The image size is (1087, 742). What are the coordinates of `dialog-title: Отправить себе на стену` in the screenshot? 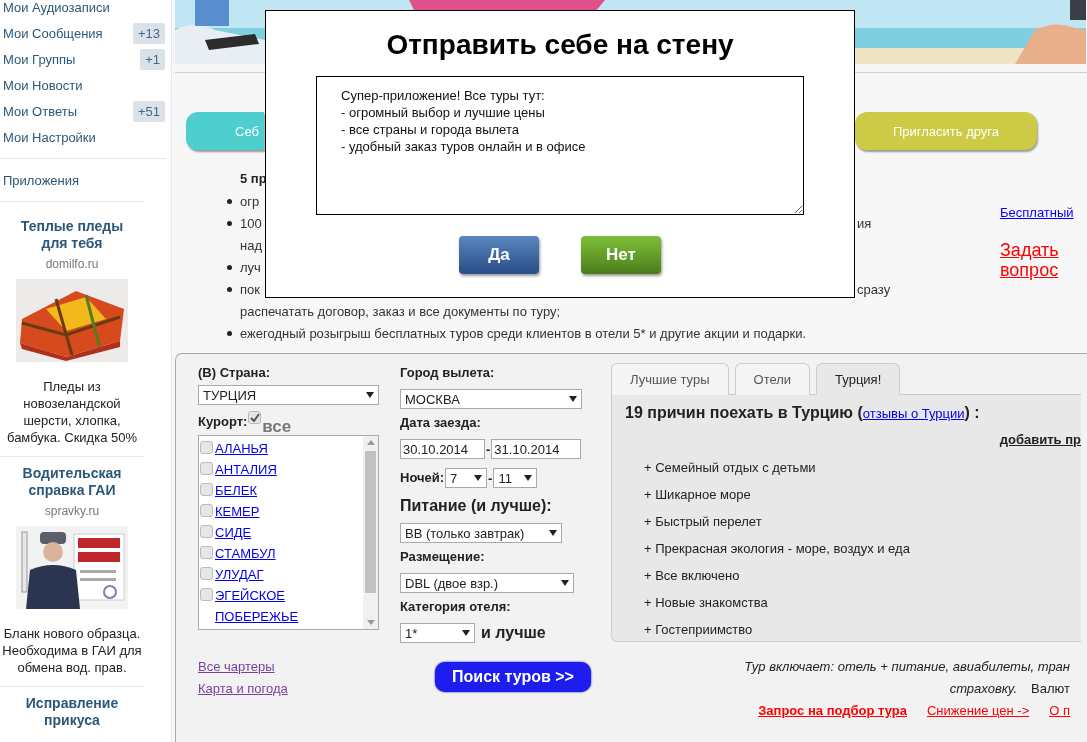 It's located at (560, 45).